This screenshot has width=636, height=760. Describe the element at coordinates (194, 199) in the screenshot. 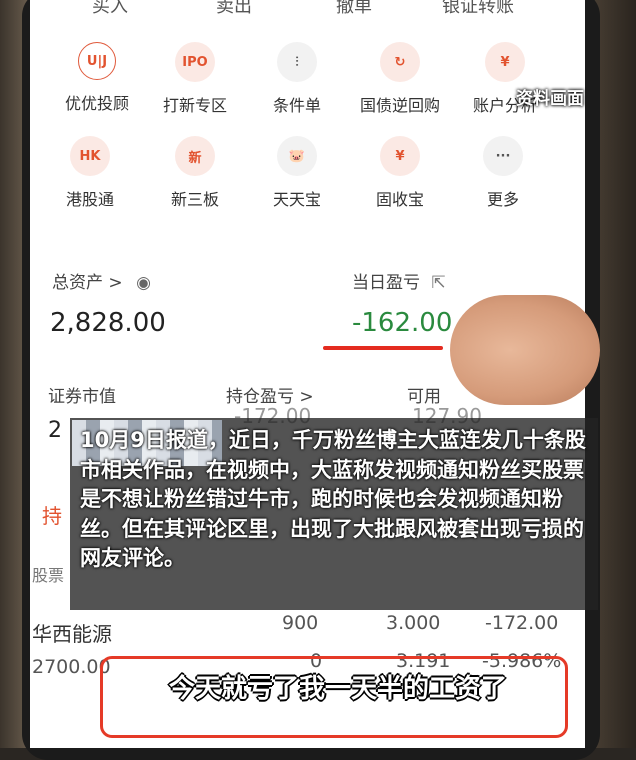

I see `grid-label: 新三板` at that location.